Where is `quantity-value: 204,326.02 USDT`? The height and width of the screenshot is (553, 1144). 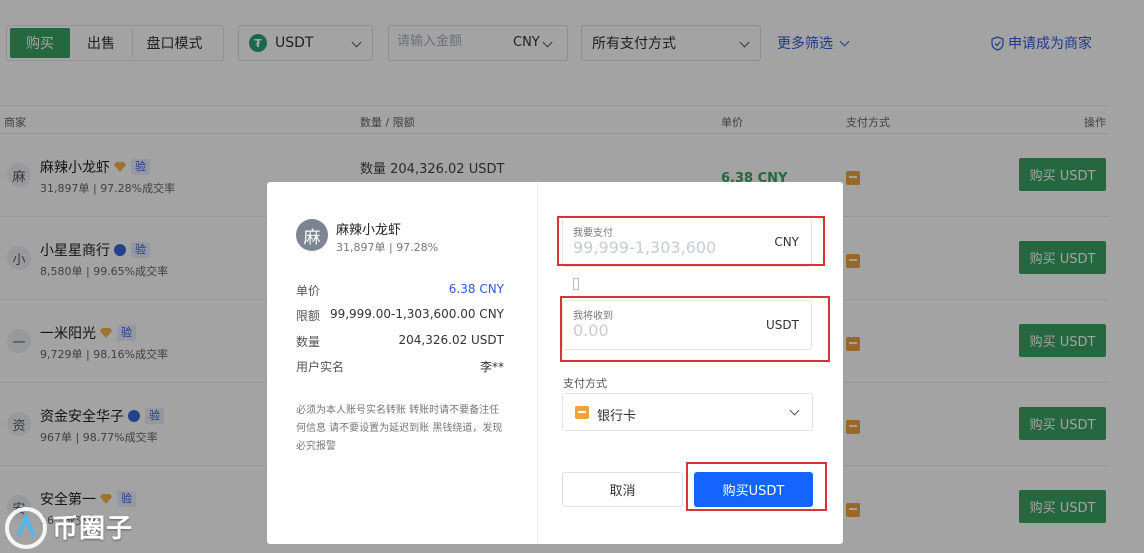
quantity-value: 204,326.02 USDT is located at coordinates (451, 340).